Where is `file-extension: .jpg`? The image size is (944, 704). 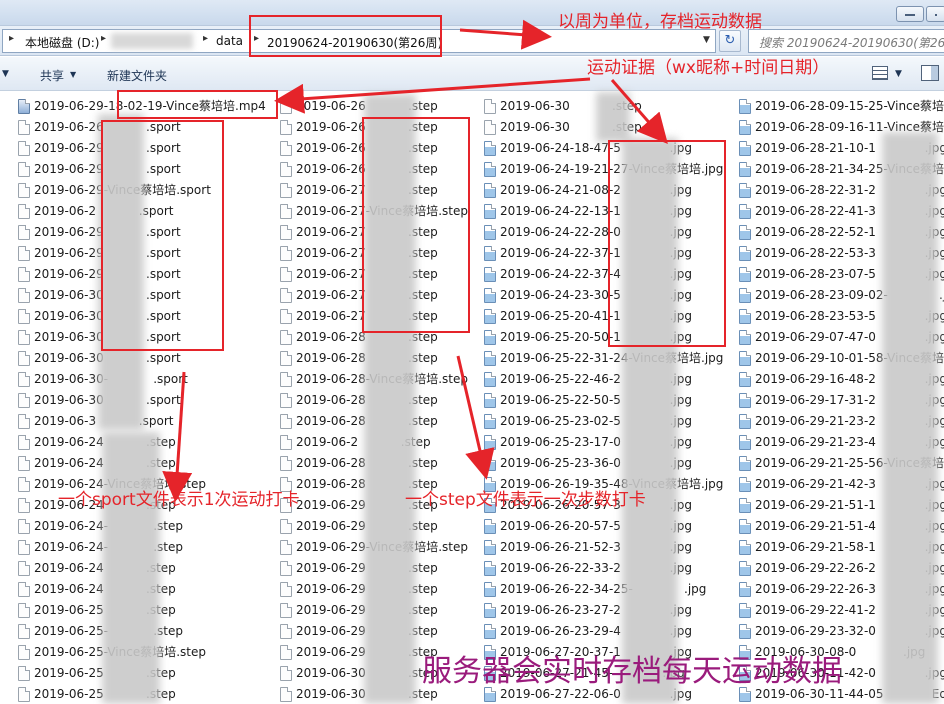 file-extension: .jpg is located at coordinates (941, 295).